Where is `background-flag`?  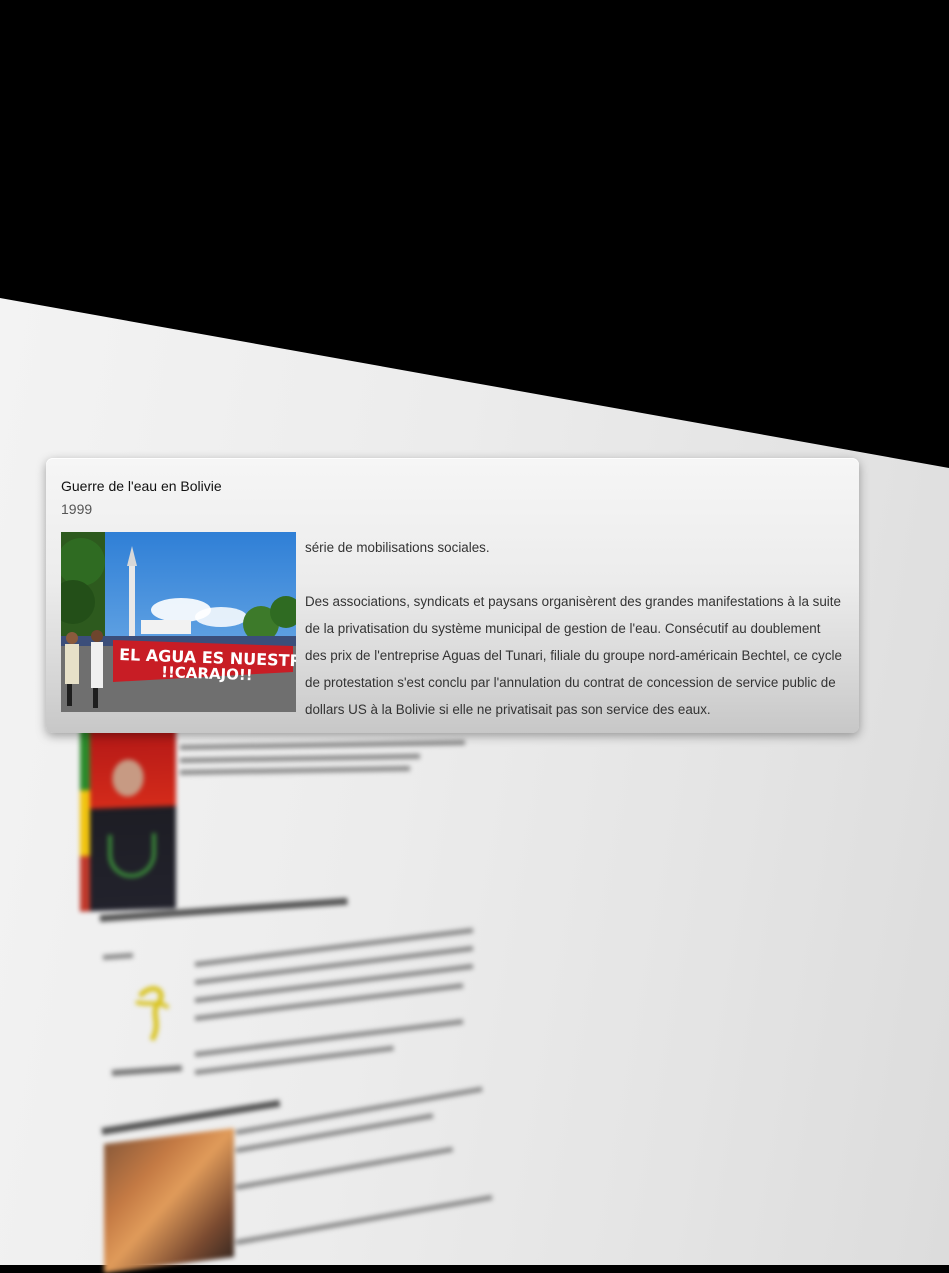 background-flag is located at coordinates (85, 817).